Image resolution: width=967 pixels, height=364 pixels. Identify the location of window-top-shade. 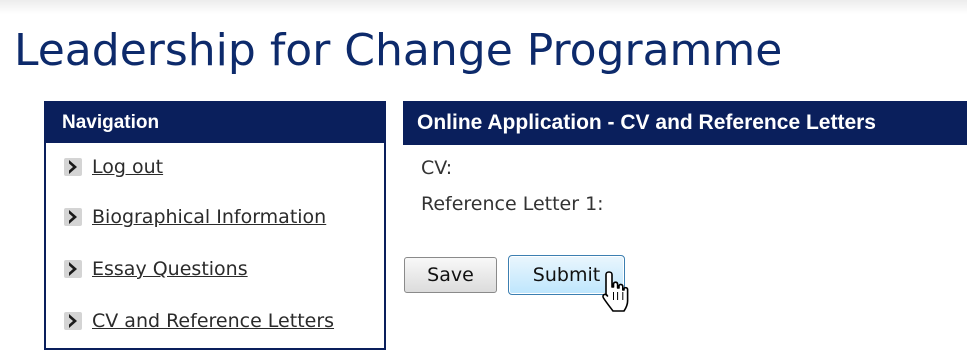
(483, 7).